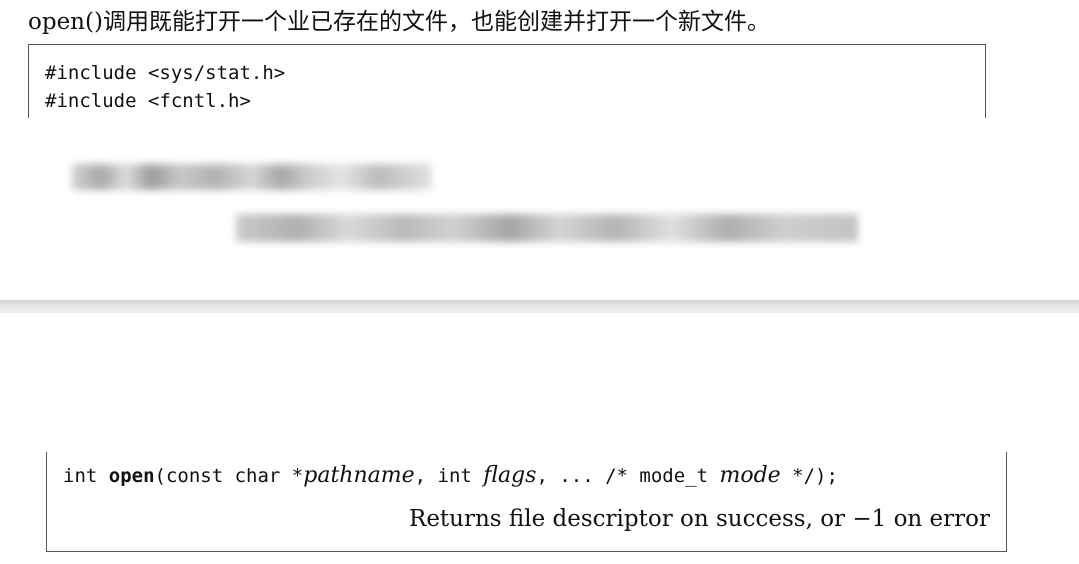 The width and height of the screenshot is (1079, 564). I want to click on param-mode: mode, so click(750, 475).